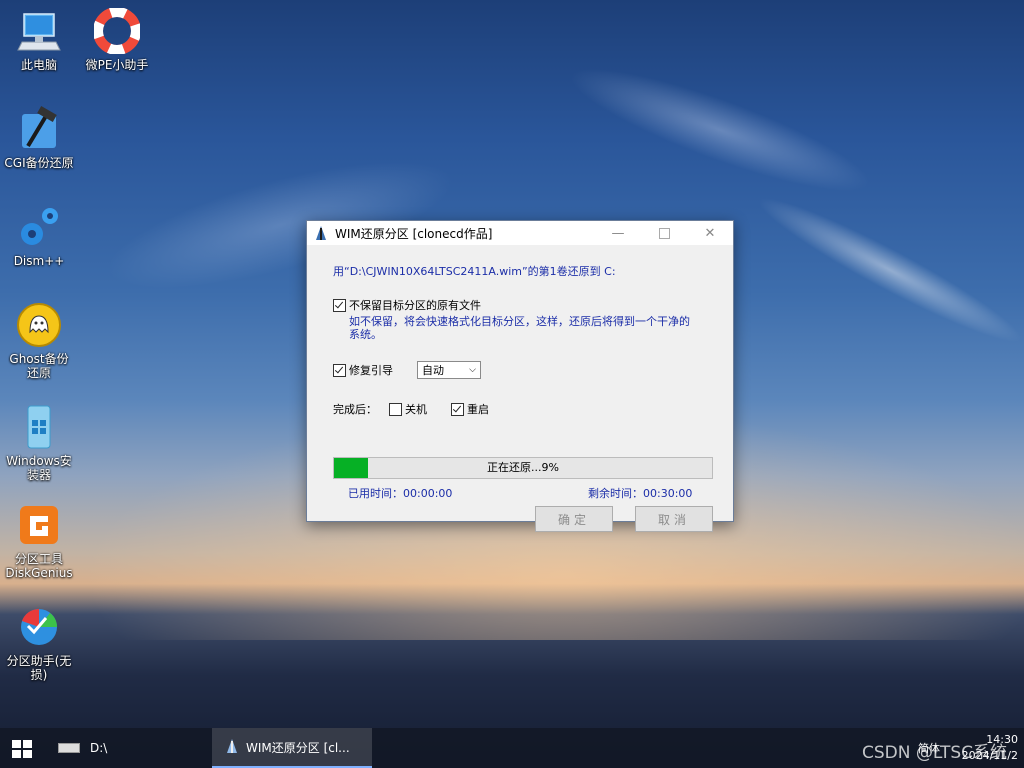 This screenshot has width=1024, height=768. I want to click on no-keep-desc-line2: 系统。, so click(365, 334).